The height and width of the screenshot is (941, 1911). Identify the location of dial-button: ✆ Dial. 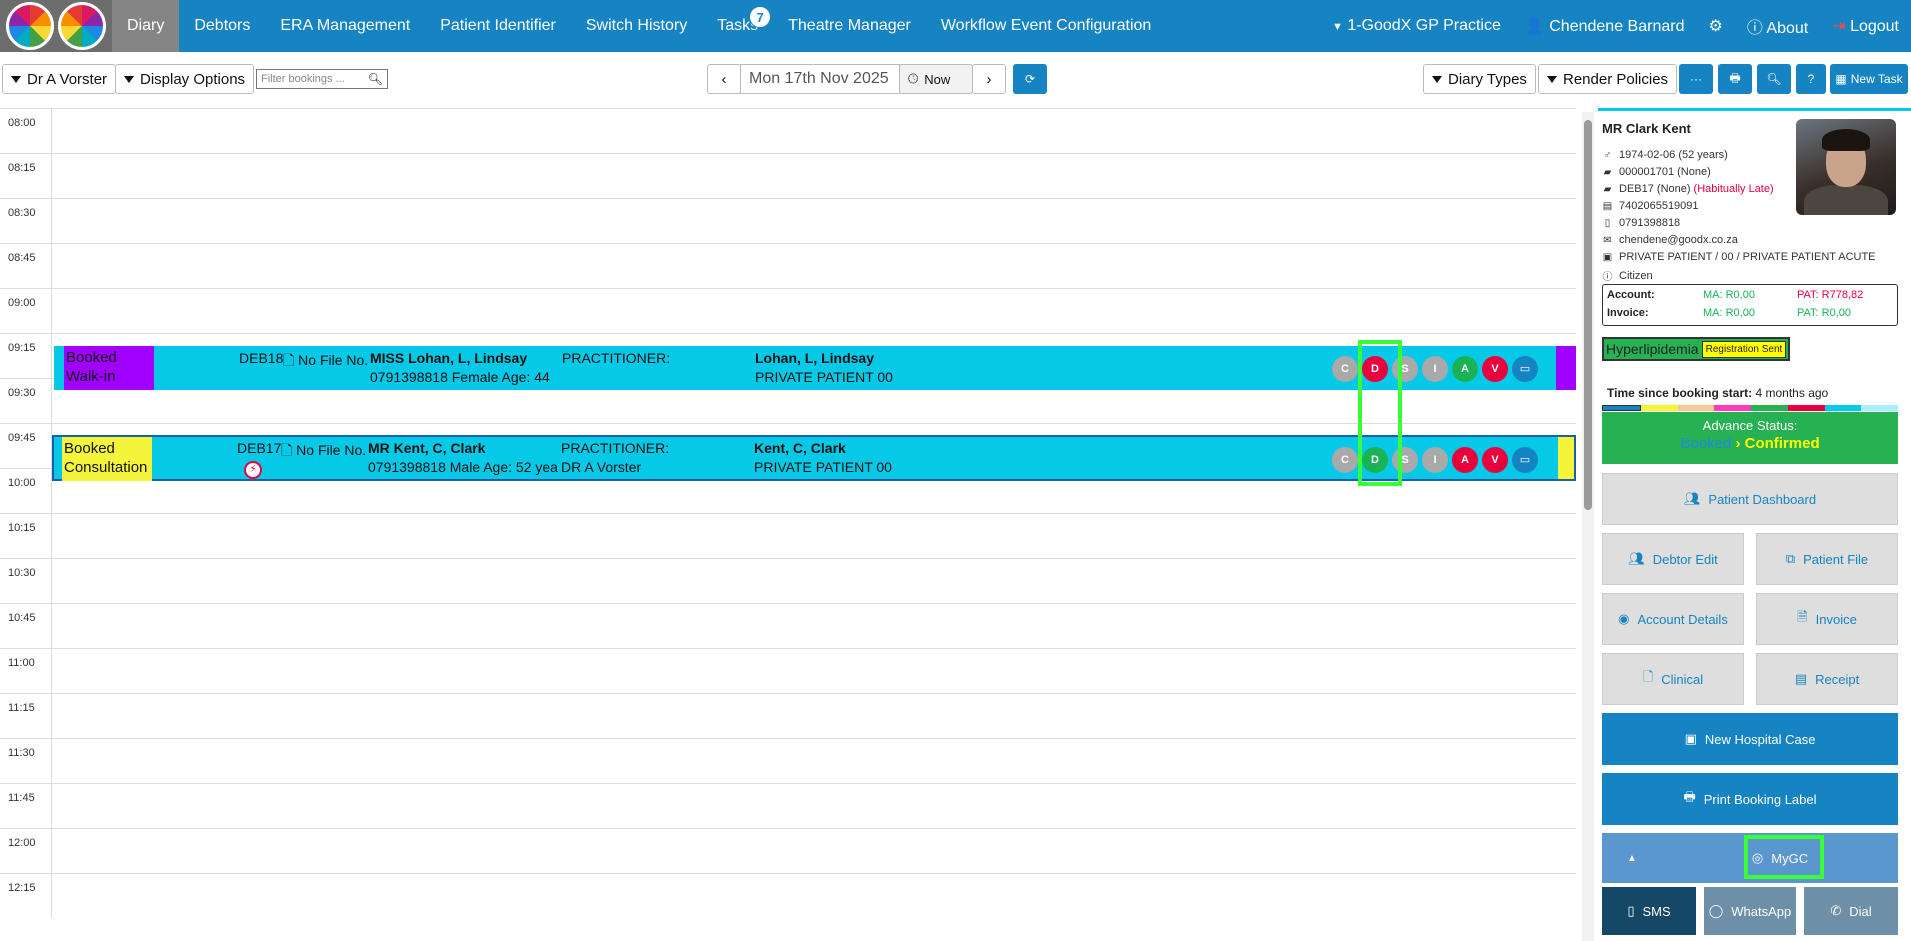
(1851, 911).